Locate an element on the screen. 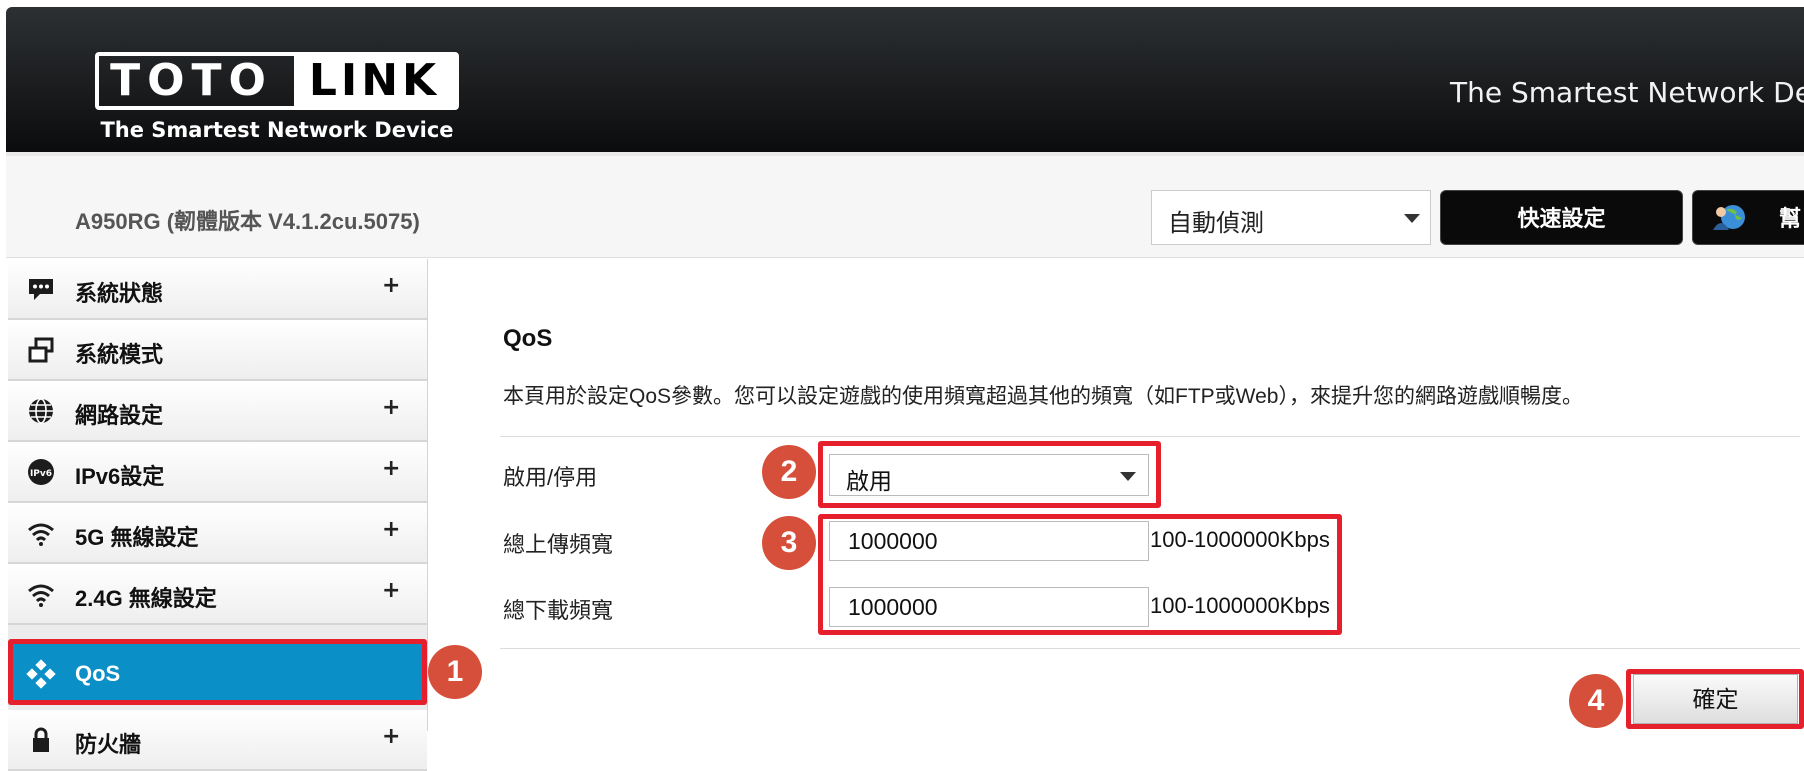  svg-text: IPv6 is located at coordinates (41, 474).